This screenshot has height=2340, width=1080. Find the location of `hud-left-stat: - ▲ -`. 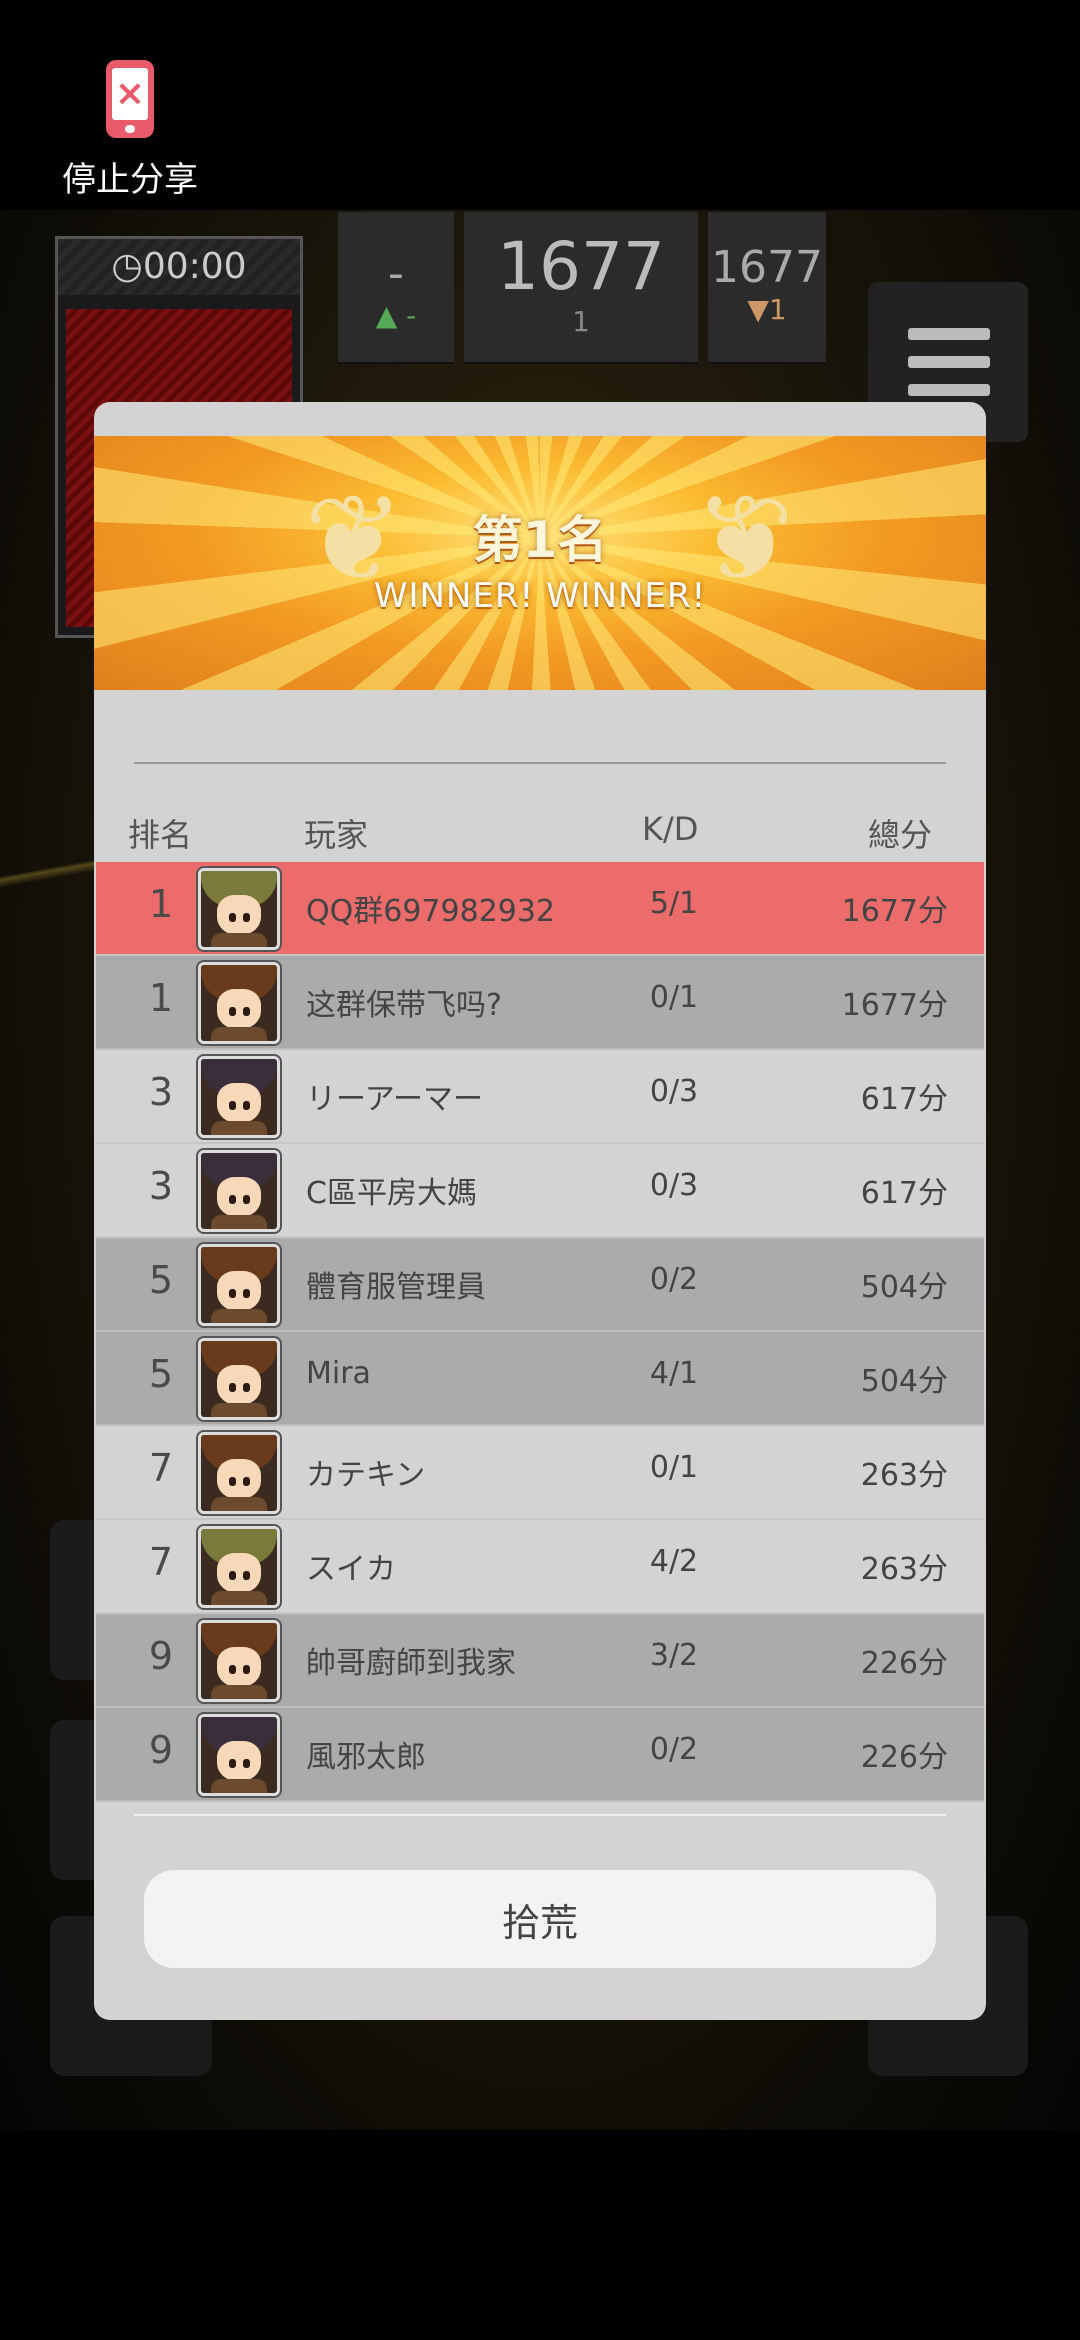

hud-left-stat: - ▲ - is located at coordinates (396, 288).